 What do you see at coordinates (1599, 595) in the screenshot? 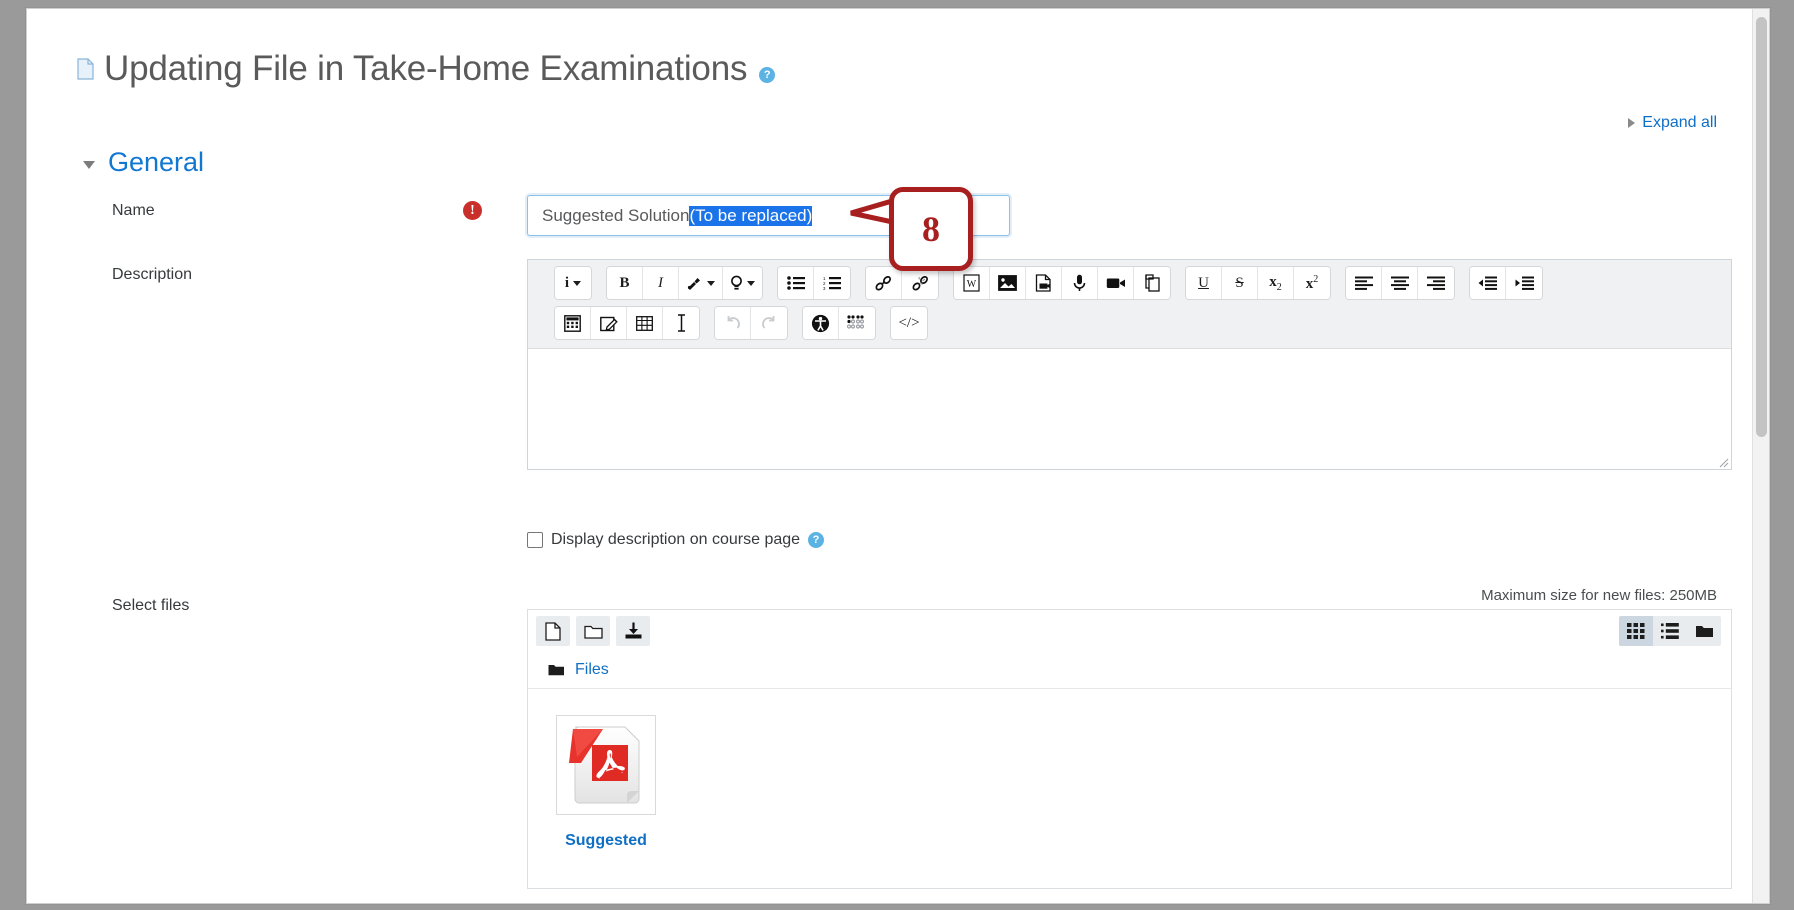
I see `max-size-note: Maximum size for new files: 250MB` at bounding box center [1599, 595].